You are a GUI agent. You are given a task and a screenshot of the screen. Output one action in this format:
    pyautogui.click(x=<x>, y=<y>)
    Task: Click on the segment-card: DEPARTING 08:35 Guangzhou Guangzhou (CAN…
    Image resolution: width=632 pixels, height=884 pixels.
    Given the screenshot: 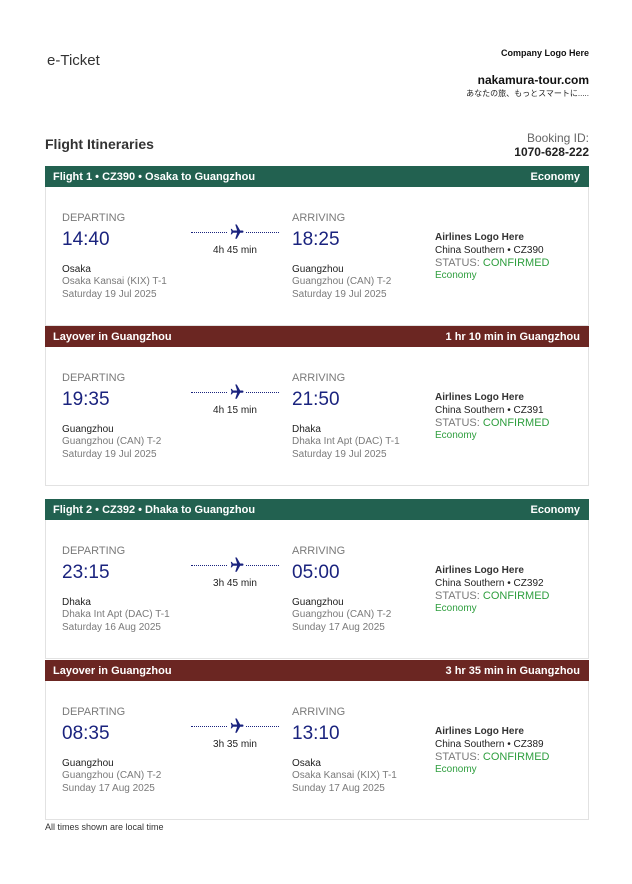 What is the action you would take?
    pyautogui.click(x=317, y=750)
    